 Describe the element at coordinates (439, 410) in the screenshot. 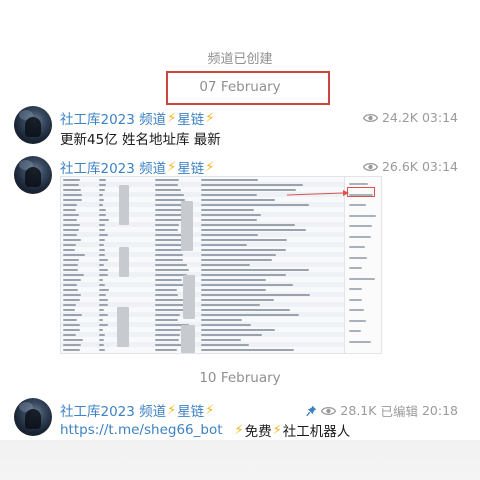

I see `message-time: 20:18` at that location.